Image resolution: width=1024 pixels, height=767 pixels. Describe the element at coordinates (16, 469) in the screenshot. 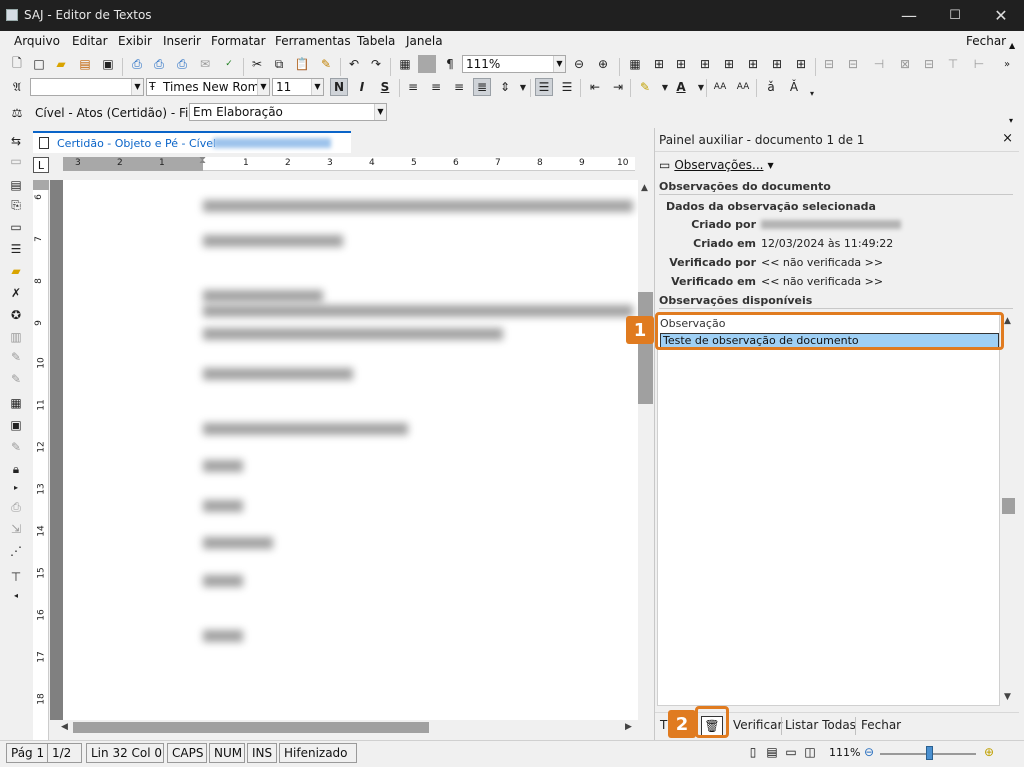

I see `padlock-icon: 🔒︎` at that location.